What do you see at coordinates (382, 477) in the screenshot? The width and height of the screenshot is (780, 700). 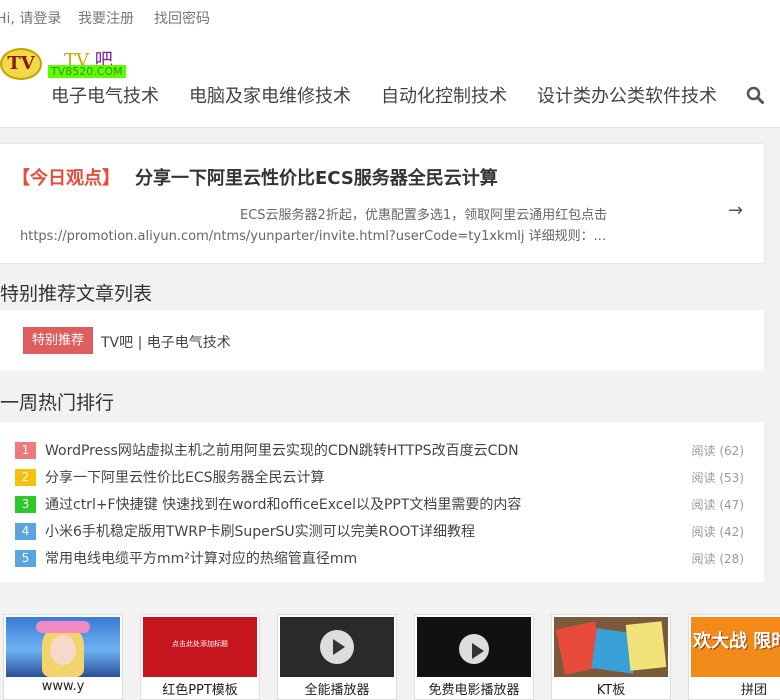 I see `list-item: 2 分享一下阿里云性价比ECS服务器全民云计算 阅读 (53)` at bounding box center [382, 477].